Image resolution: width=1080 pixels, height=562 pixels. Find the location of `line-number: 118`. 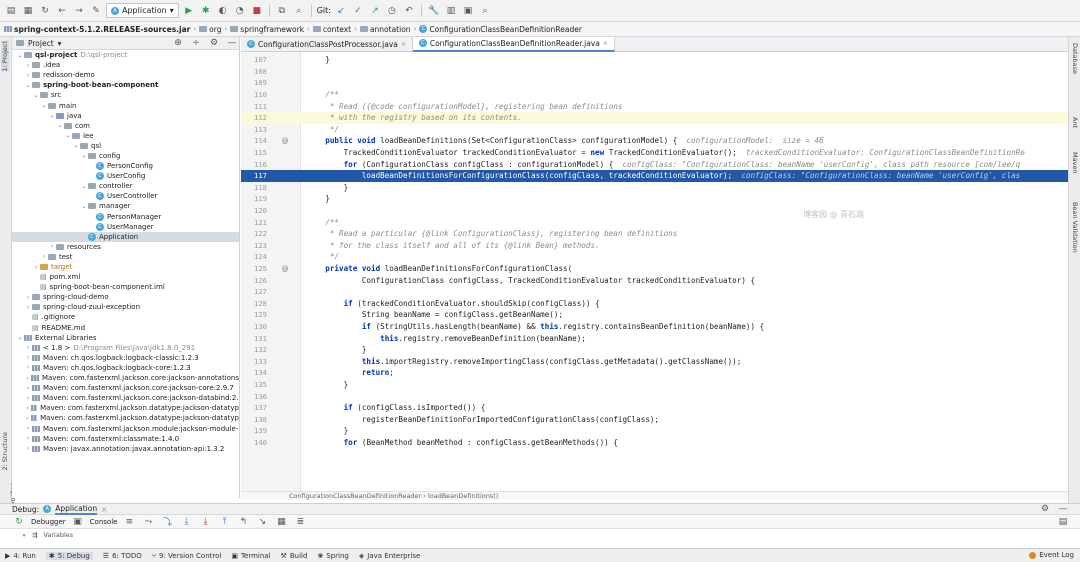

line-number: 118 is located at coordinates (255, 187).